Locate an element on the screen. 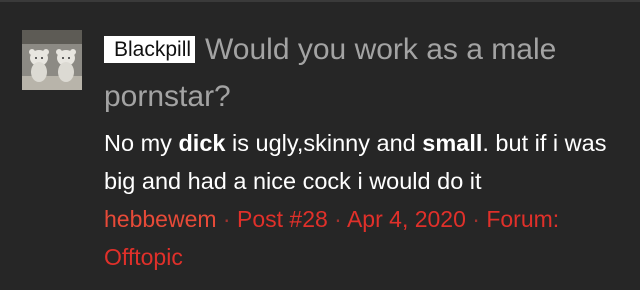 The width and height of the screenshot is (640, 290). top-divider is located at coordinates (320, 1).